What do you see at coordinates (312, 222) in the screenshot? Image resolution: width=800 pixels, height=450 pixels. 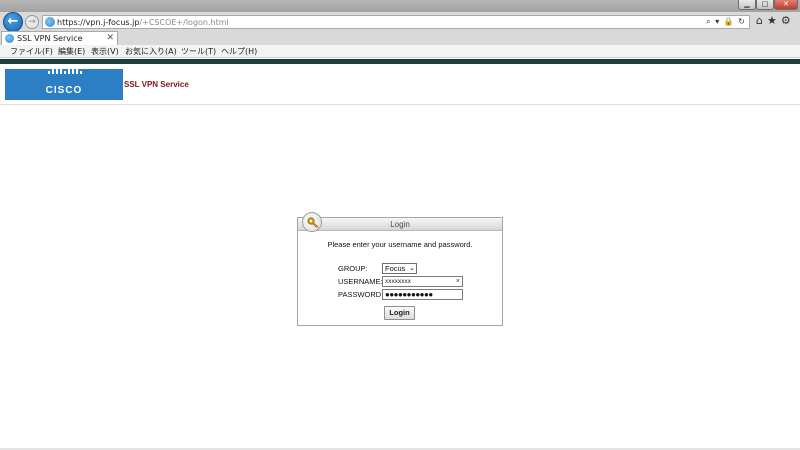 I see `key-icon` at bounding box center [312, 222].